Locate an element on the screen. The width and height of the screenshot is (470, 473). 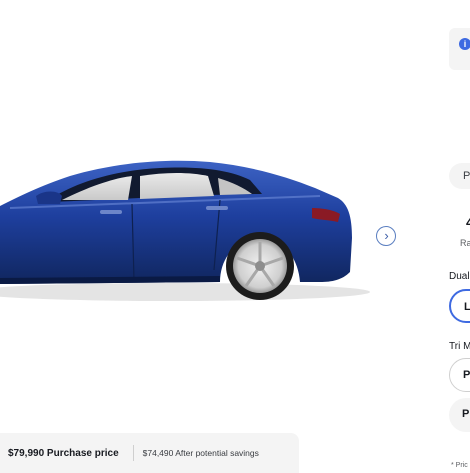
after-savings-price: $74,490 After potential savings is located at coordinates (200, 453).